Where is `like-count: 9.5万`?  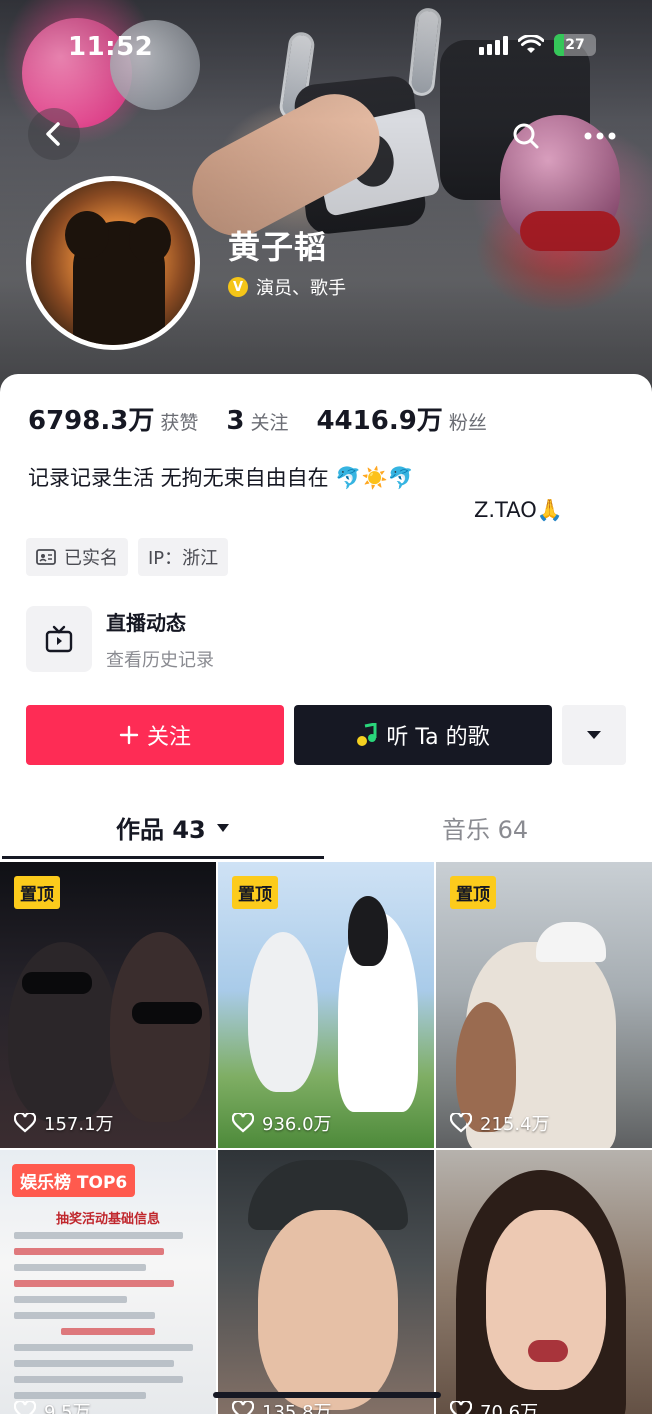 like-count: 9.5万 is located at coordinates (52, 1406).